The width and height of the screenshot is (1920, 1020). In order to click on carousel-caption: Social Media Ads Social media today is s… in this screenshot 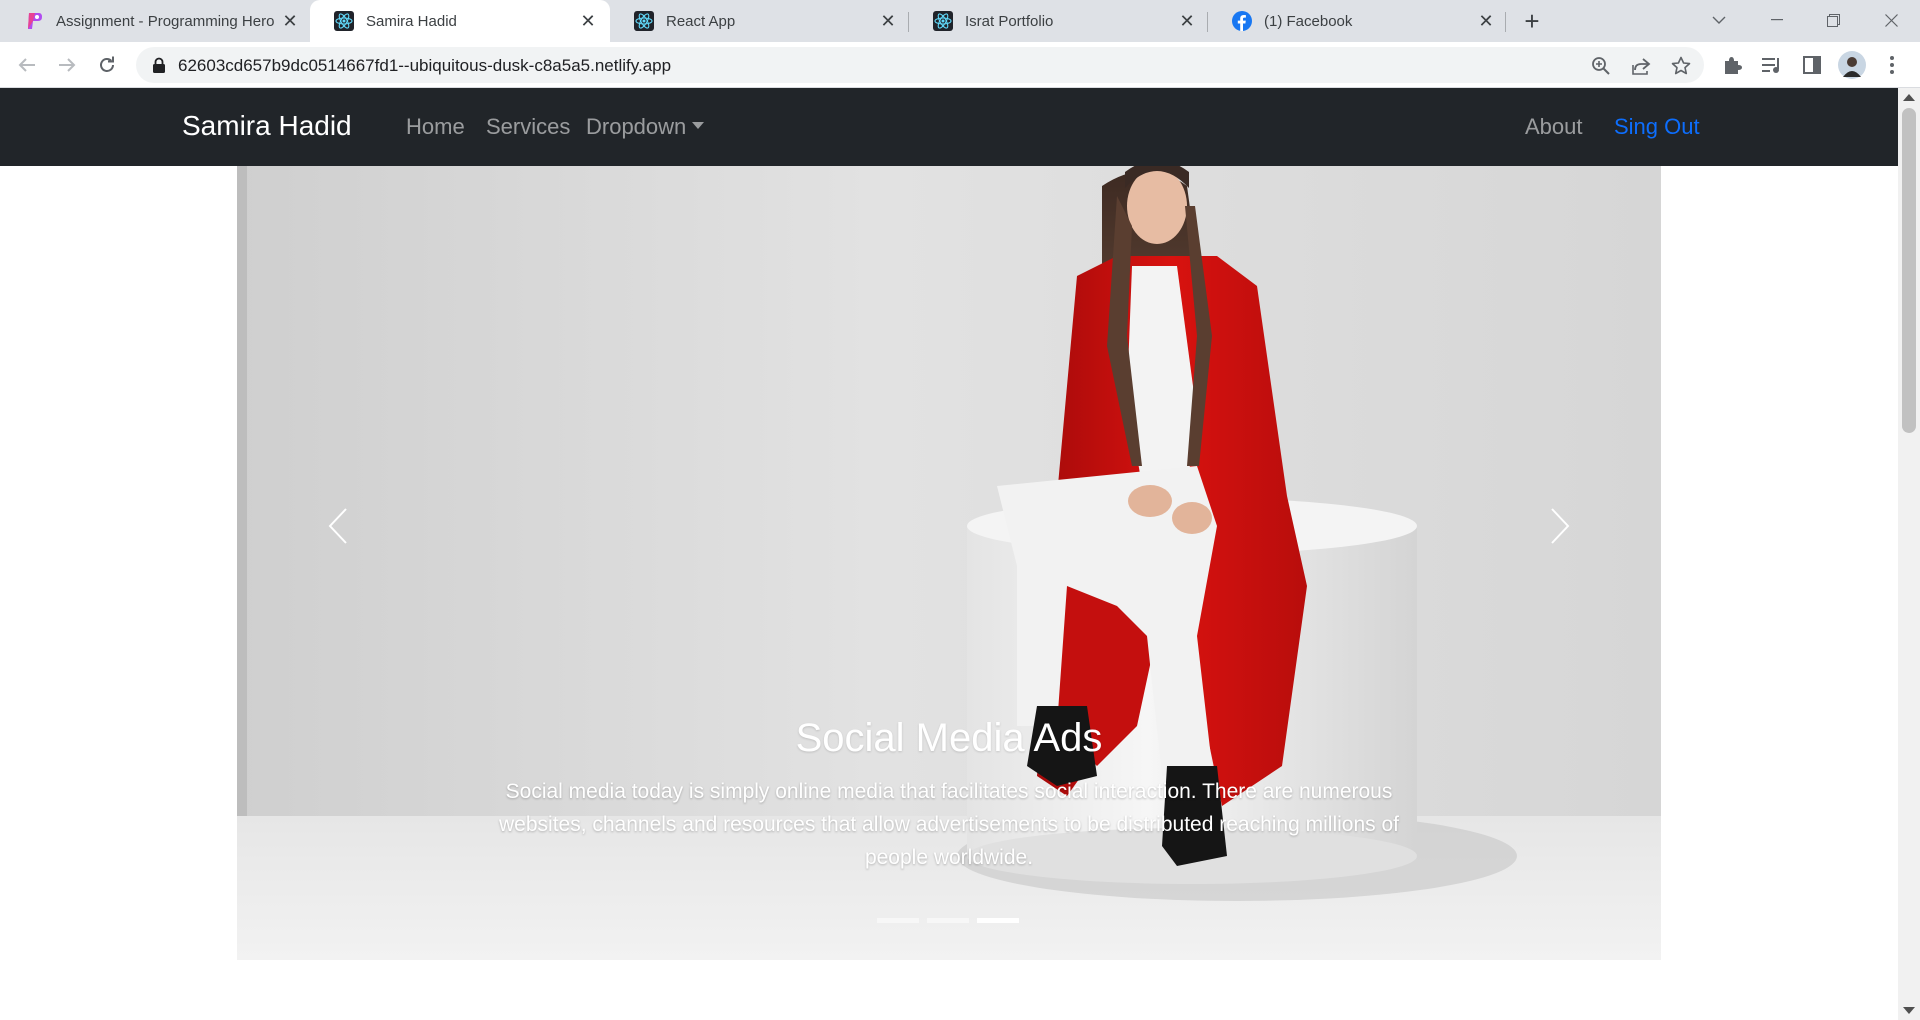, I will do `click(949, 795)`.